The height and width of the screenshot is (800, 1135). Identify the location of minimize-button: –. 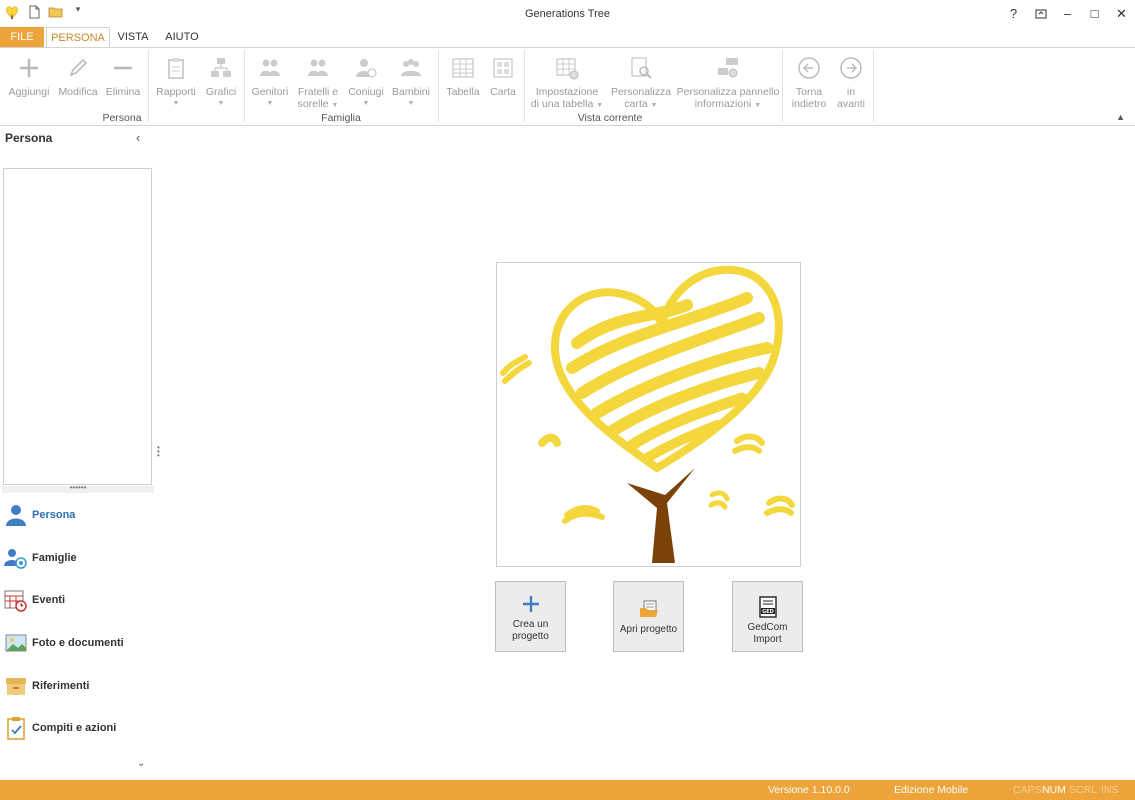
(1067, 13).